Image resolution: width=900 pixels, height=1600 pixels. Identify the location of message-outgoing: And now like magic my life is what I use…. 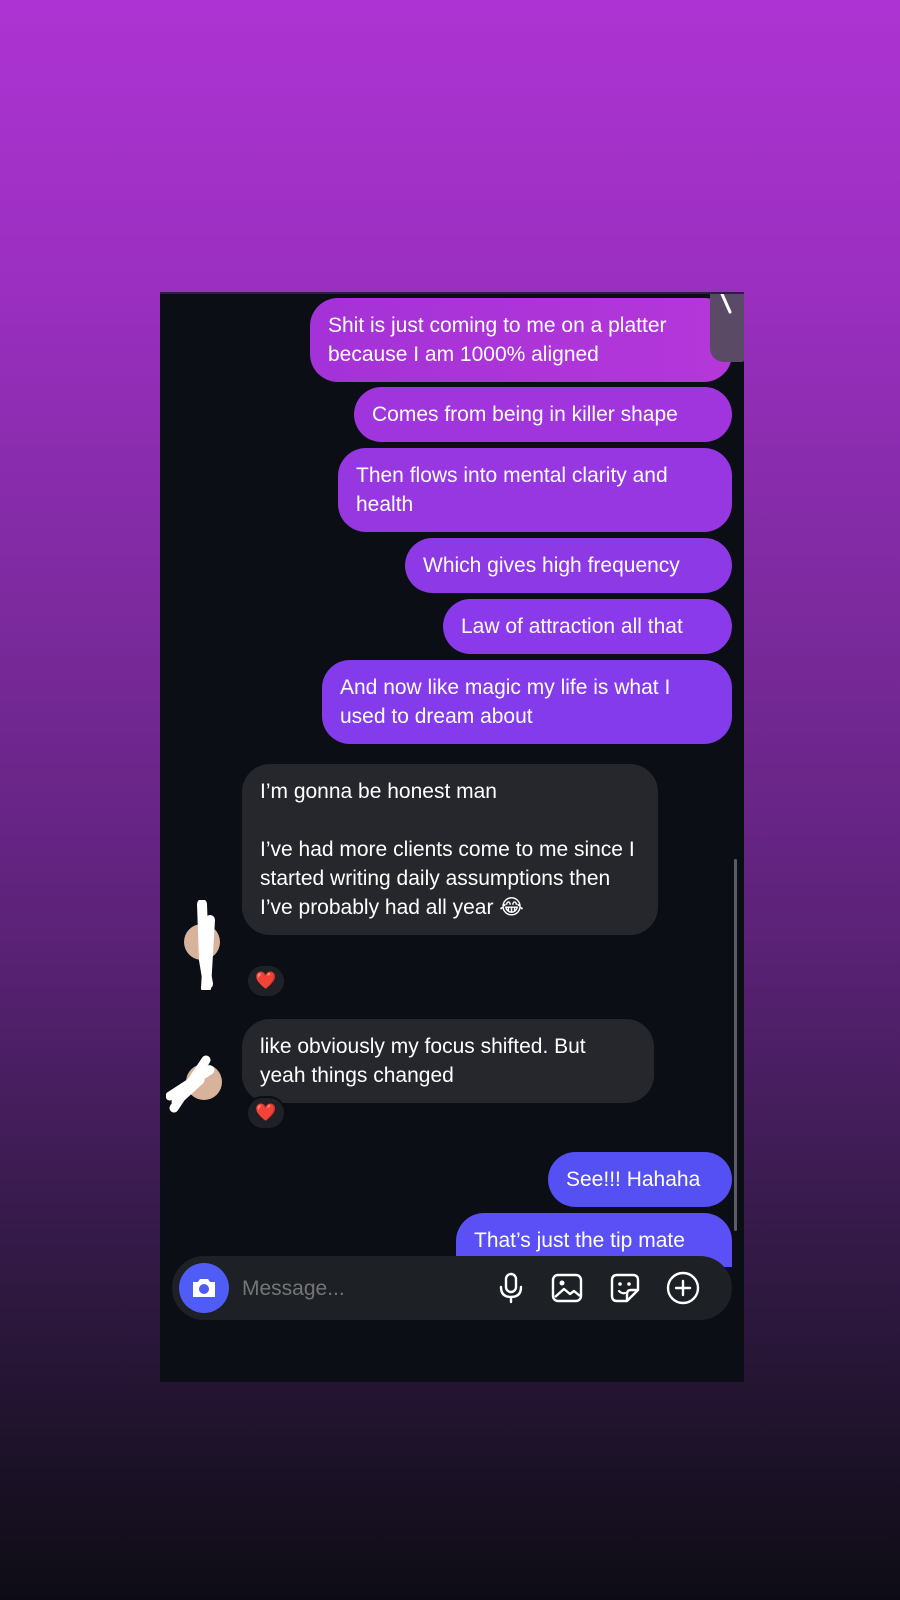
(527, 702).